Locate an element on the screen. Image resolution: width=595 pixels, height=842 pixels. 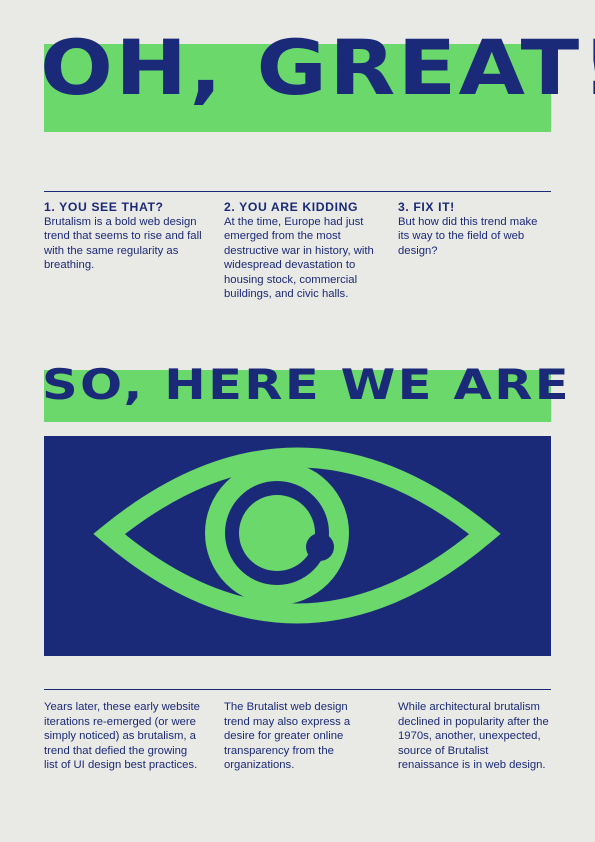
eye-icon is located at coordinates (297, 535).